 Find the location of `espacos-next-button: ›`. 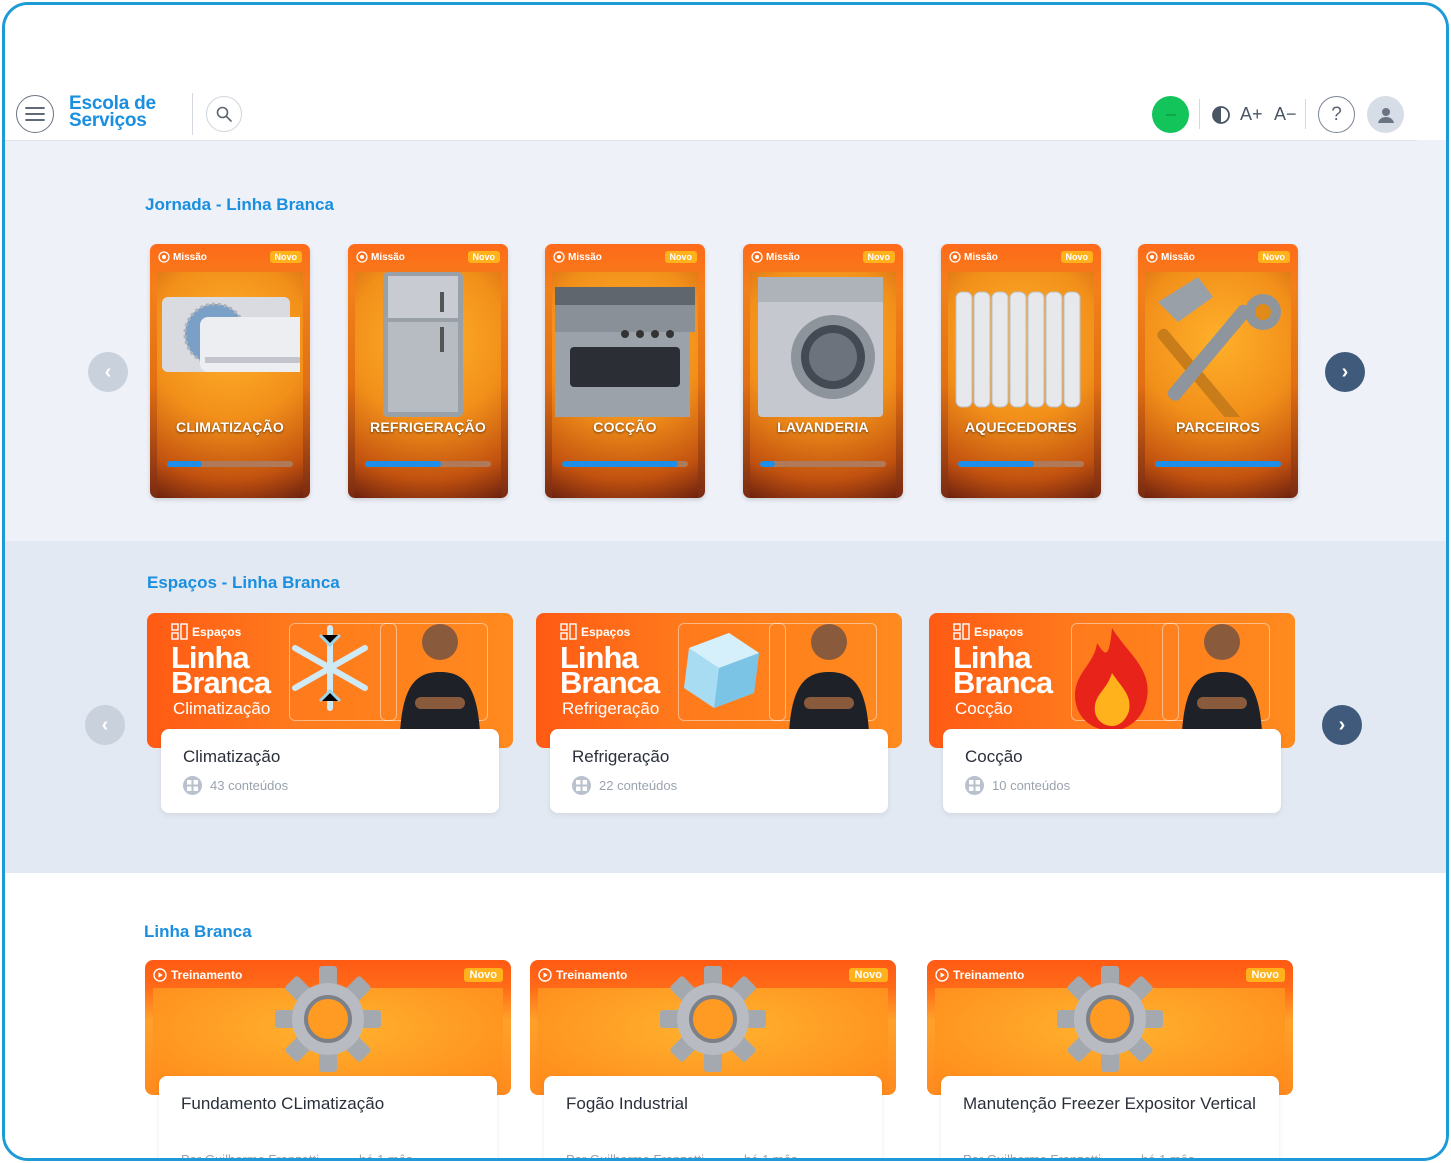

espacos-next-button: › is located at coordinates (1342, 725).